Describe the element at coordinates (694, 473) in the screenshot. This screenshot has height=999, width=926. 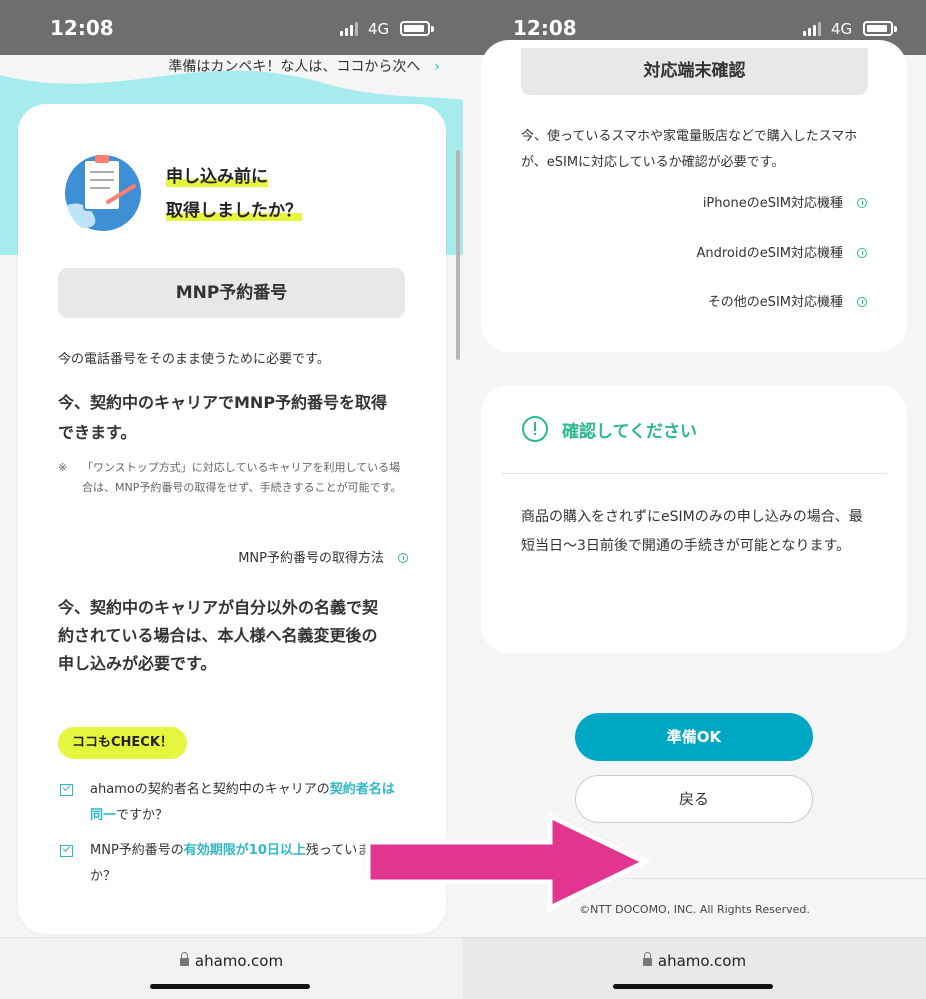
I see `divider` at that location.